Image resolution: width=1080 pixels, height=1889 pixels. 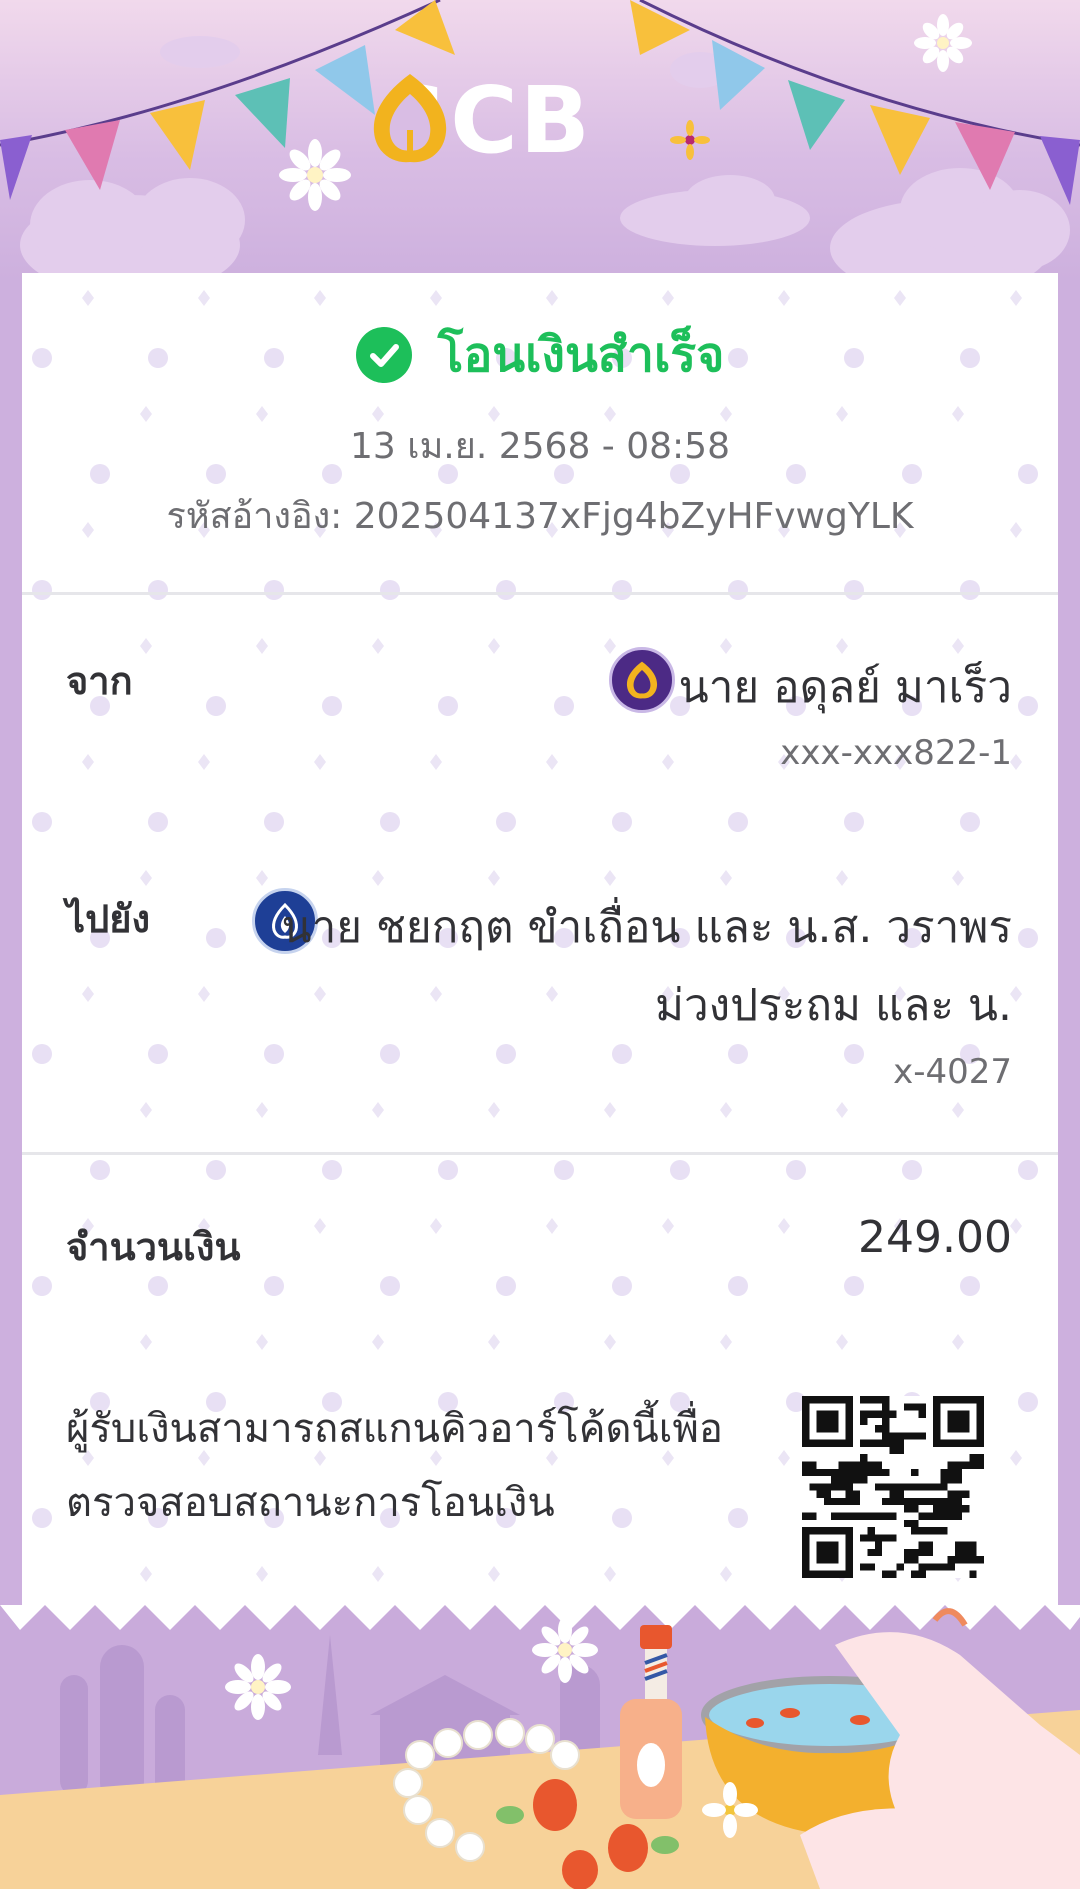 I want to click on to-label: ไปยัง, so click(x=108, y=919).